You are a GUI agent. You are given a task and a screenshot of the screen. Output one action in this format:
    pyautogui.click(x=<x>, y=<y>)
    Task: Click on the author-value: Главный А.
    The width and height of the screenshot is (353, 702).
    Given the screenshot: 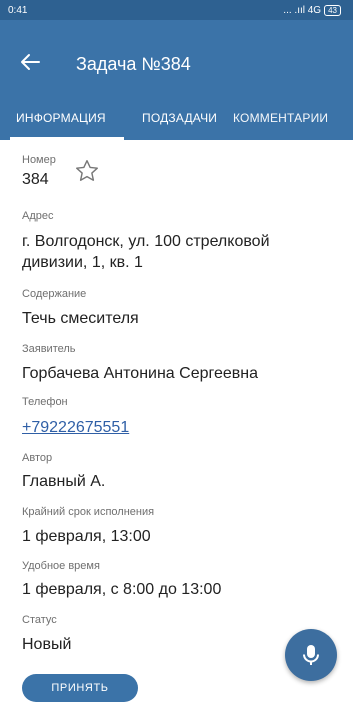 What is the action you would take?
    pyautogui.click(x=64, y=481)
    